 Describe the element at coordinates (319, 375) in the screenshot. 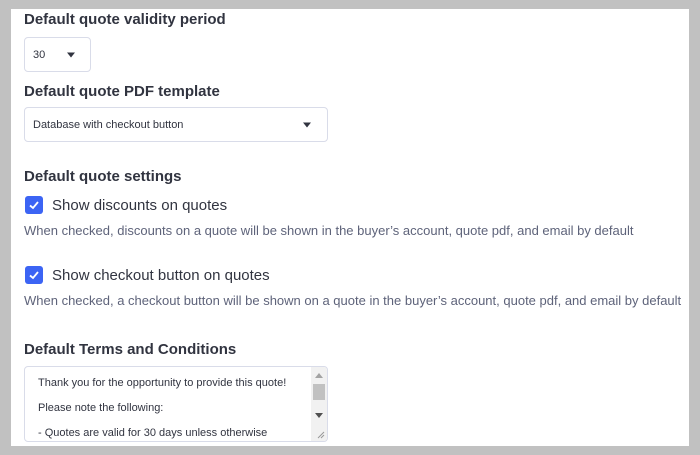

I see `scroll-up-icon` at that location.